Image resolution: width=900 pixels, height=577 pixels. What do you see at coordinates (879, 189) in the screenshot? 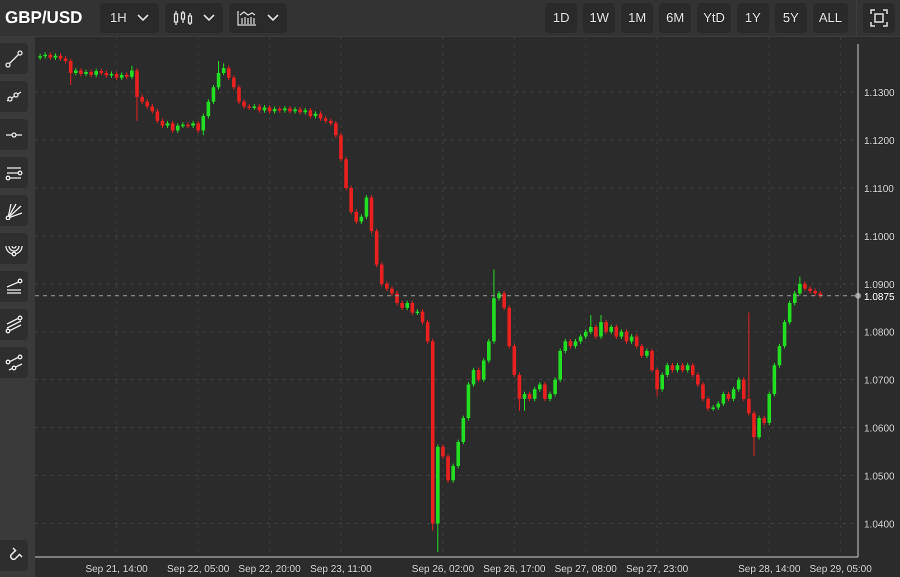
I see `y-axis-label: 1.1100` at bounding box center [879, 189].